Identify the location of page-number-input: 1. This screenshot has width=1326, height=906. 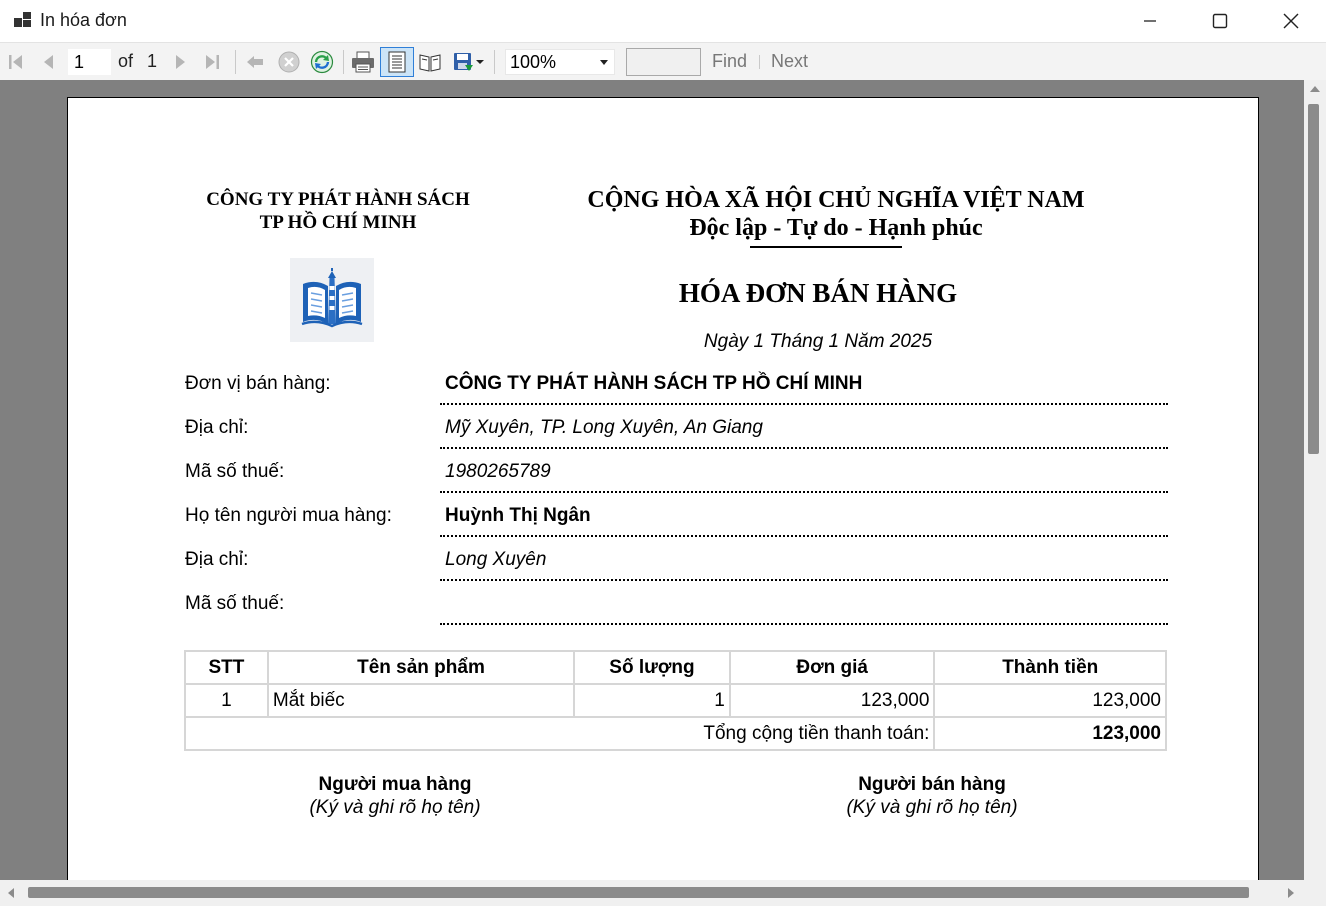
(89, 62).